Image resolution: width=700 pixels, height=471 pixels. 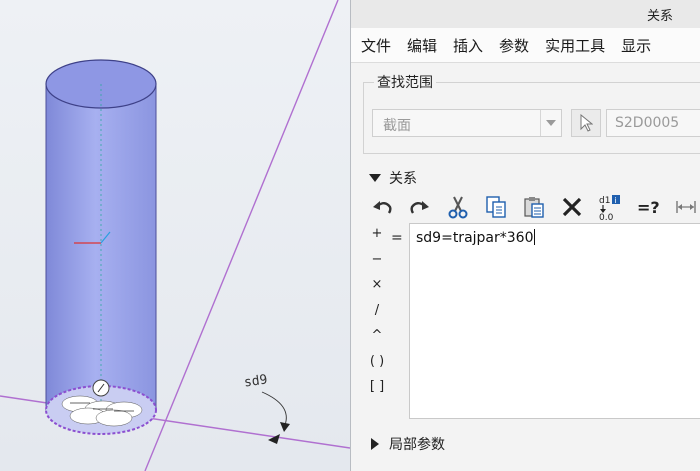 I want to click on svg-text: i, so click(x=616, y=200).